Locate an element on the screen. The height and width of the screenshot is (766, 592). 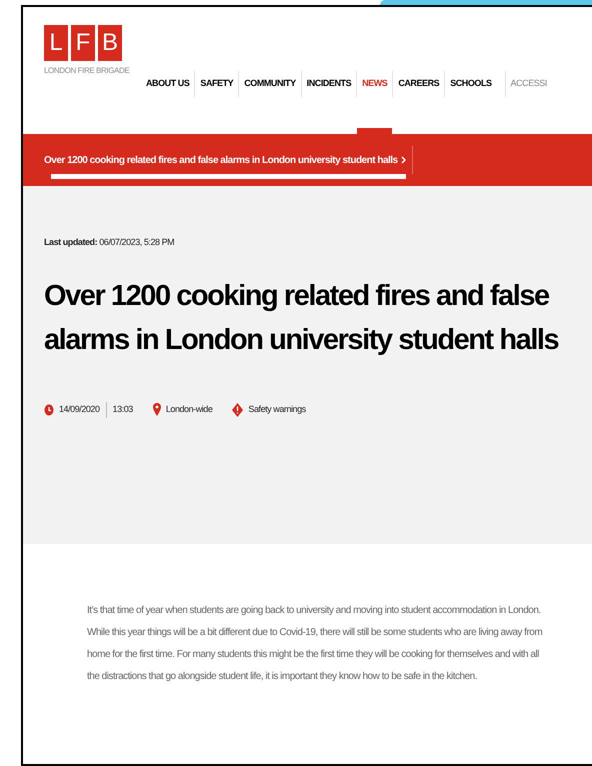
category-link: Safety warnings is located at coordinates (277, 409).